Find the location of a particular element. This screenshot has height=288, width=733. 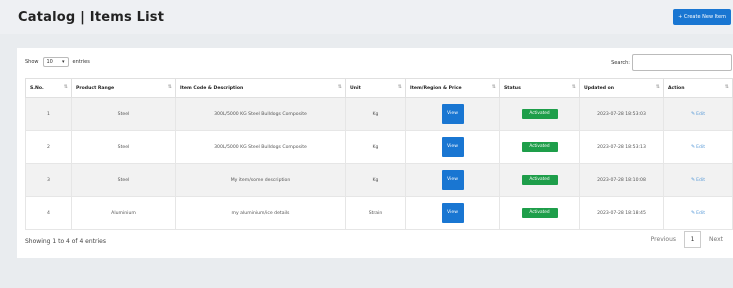

column-header-product-range: Product Range ⇅ is located at coordinates (123, 88).